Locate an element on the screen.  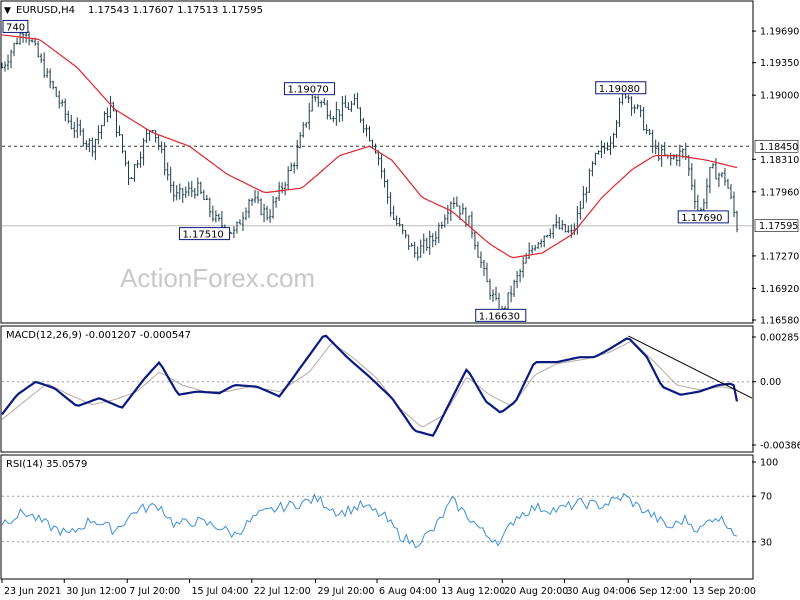
annotation-text: 740 is located at coordinates (15, 27).